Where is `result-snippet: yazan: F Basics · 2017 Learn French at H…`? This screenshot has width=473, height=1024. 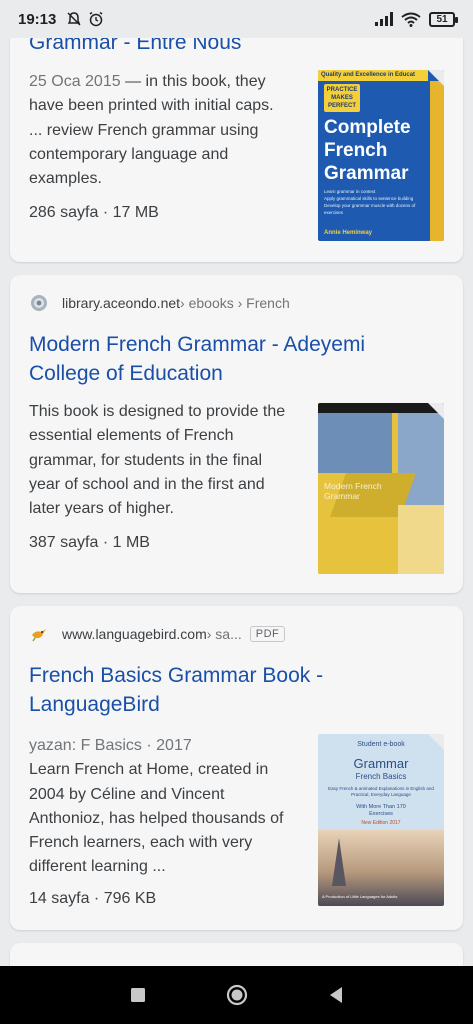
result-snippet: yazan: F Basics · 2017 Learn French at H… is located at coordinates (160, 807).